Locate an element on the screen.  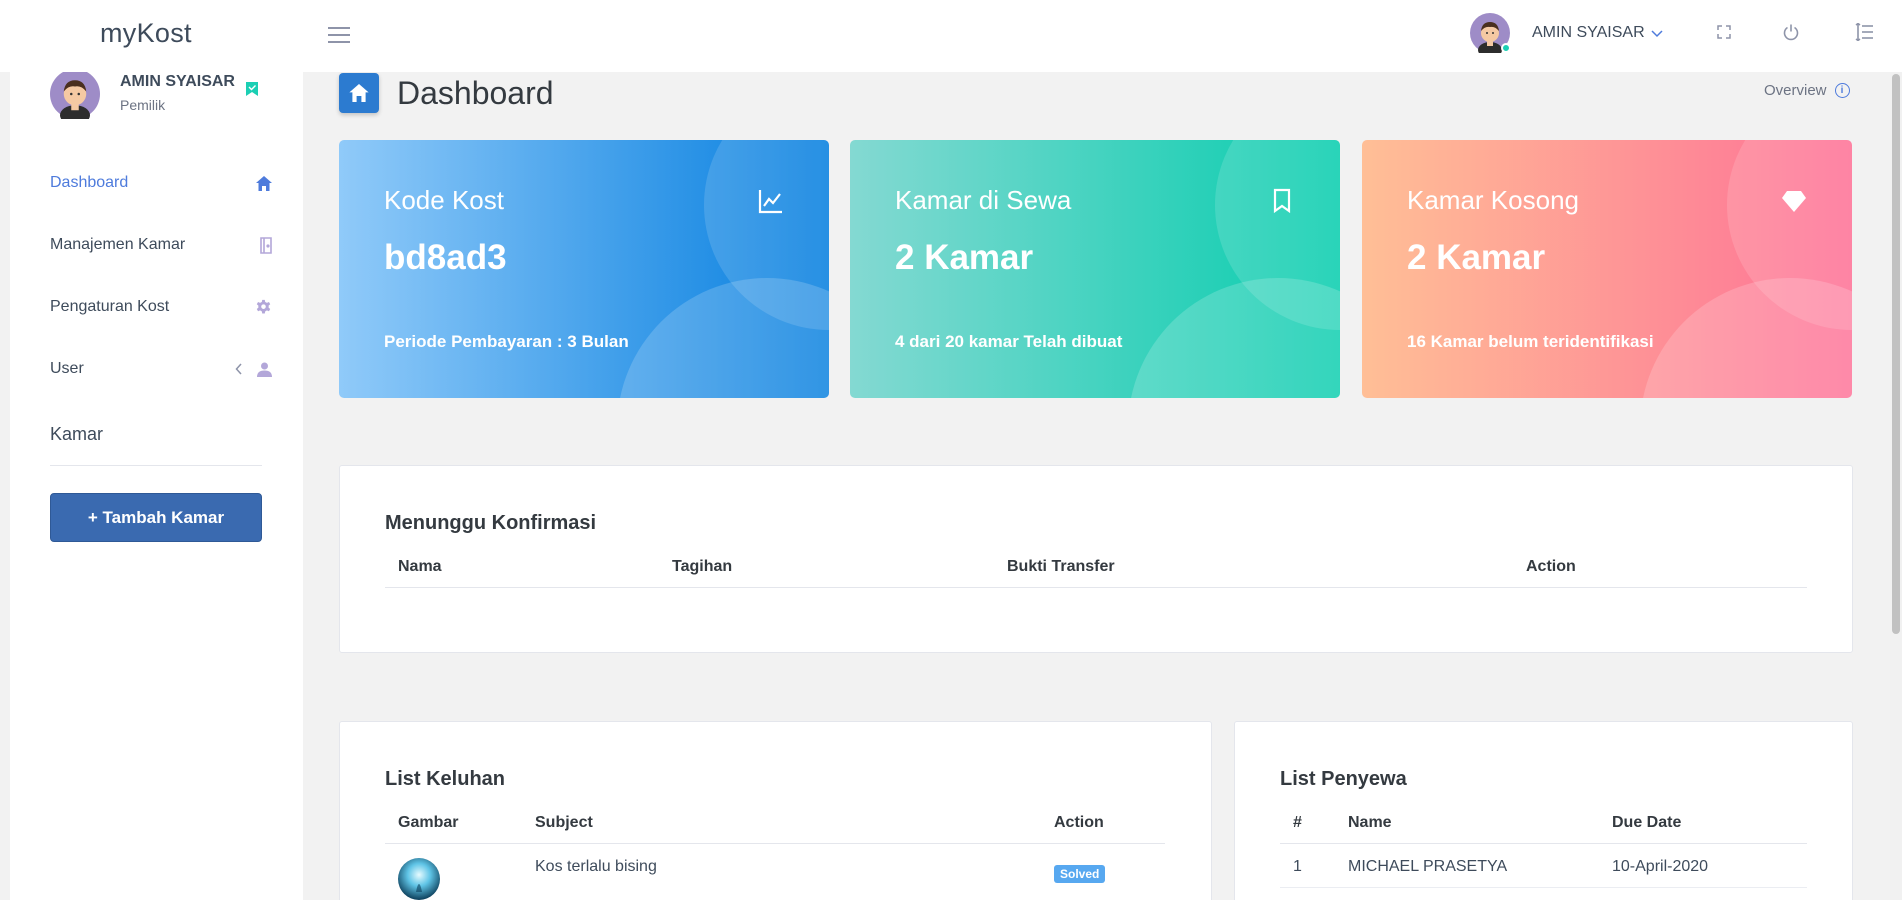
list-settings-icon is located at coordinates (1864, 32).